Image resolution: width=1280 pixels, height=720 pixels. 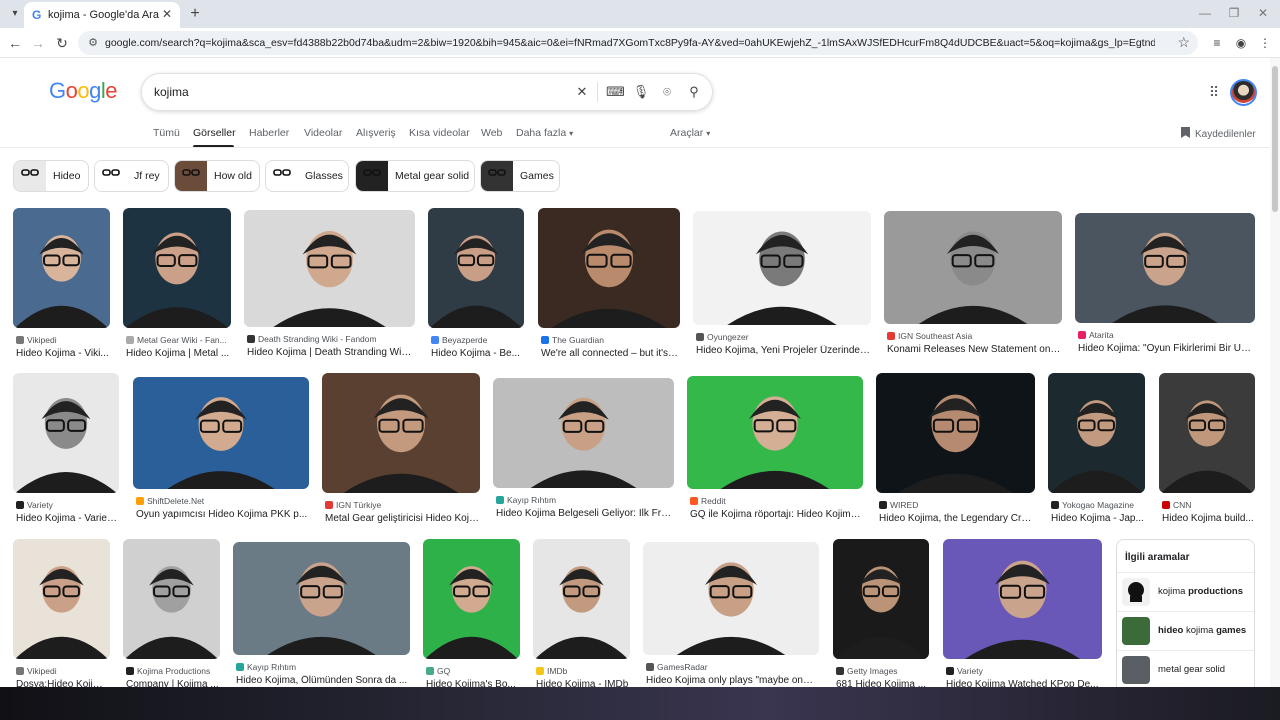 What do you see at coordinates (38, 43) in the screenshot?
I see `forward-arrow-icon: →` at bounding box center [38, 43].